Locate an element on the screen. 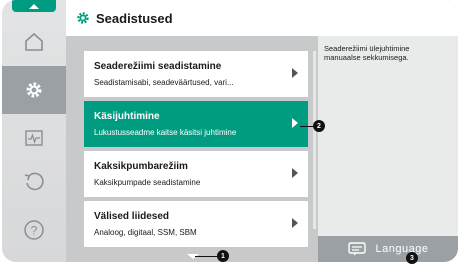 The width and height of the screenshot is (460, 264). rail-scroll-up-button is located at coordinates (34, 6).